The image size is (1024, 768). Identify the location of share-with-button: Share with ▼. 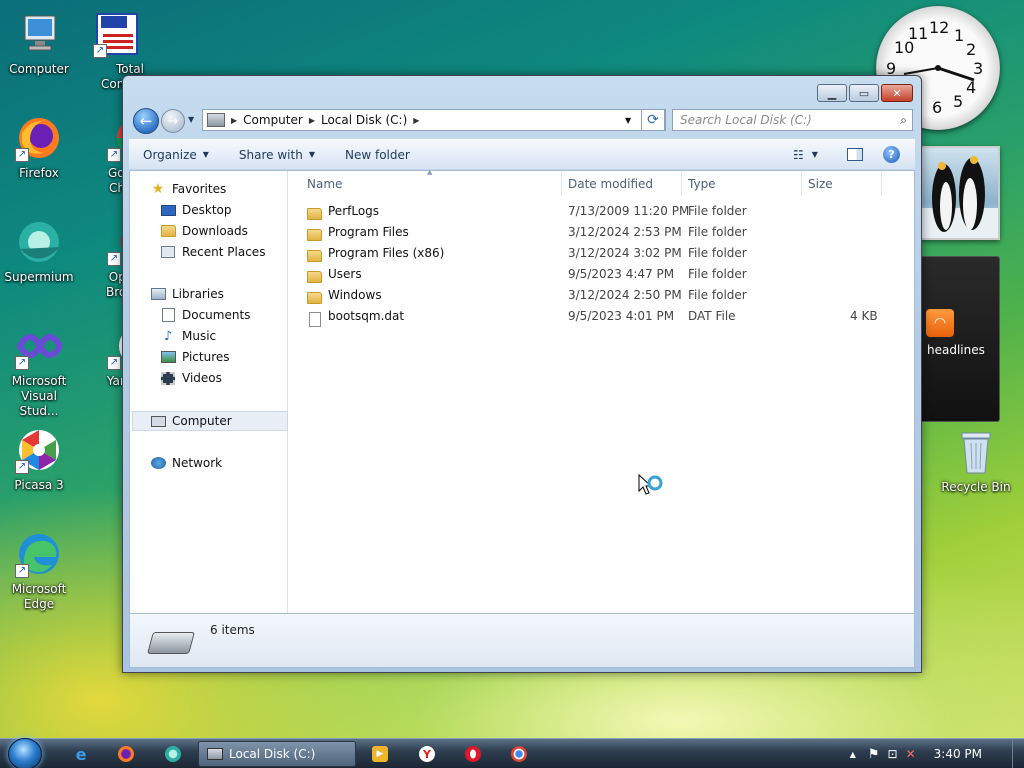
(277, 155).